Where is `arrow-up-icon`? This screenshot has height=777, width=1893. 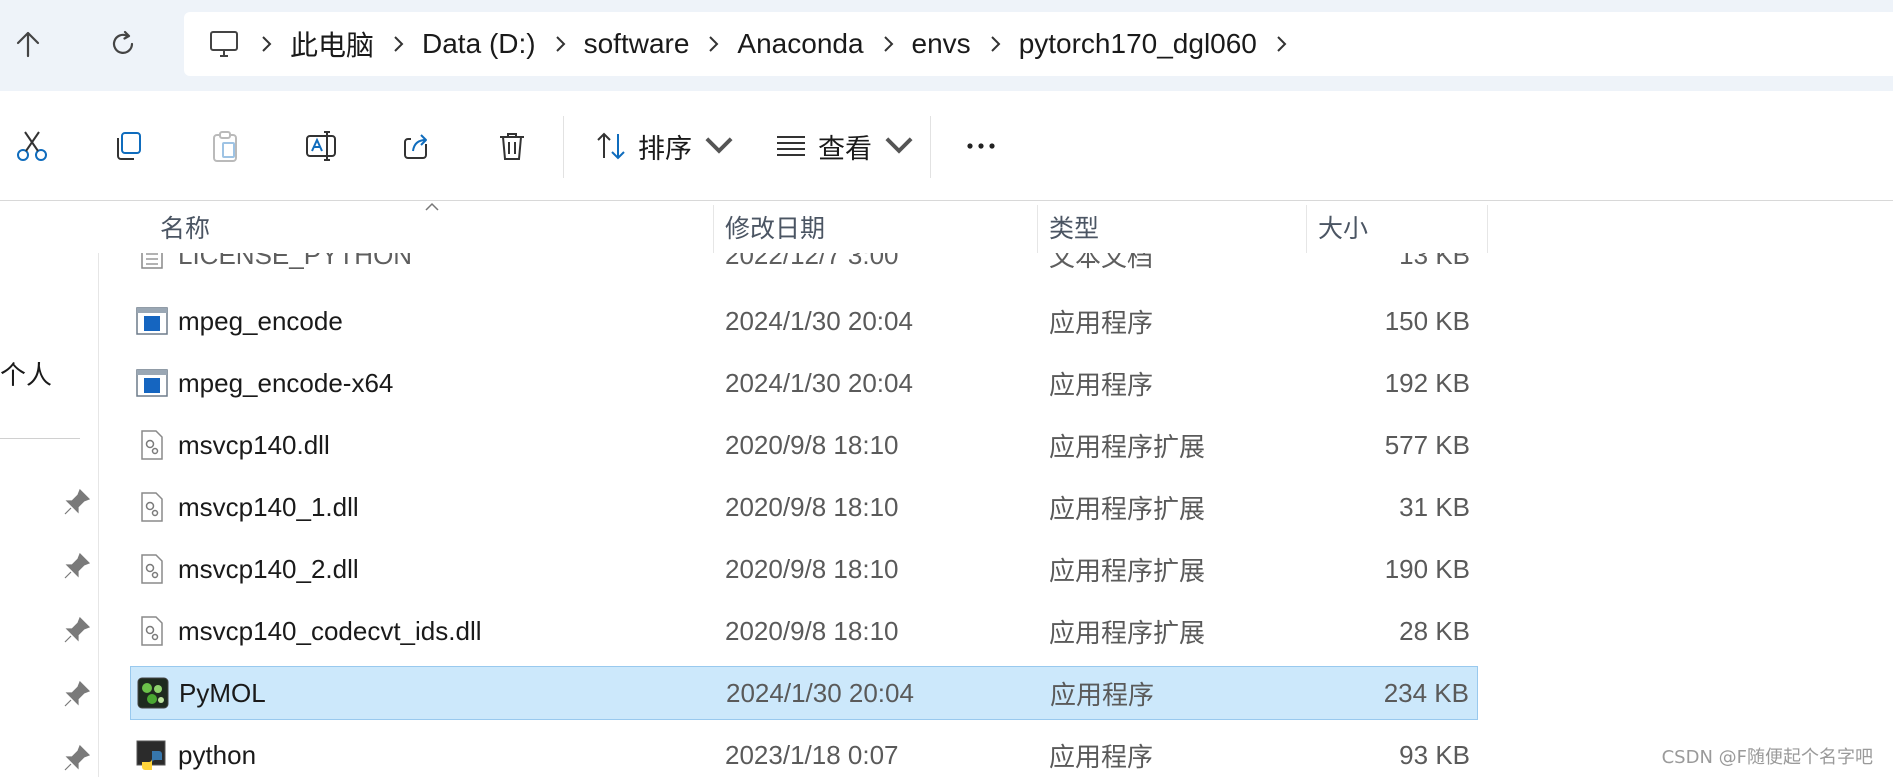
arrow-up-icon is located at coordinates (28, 44).